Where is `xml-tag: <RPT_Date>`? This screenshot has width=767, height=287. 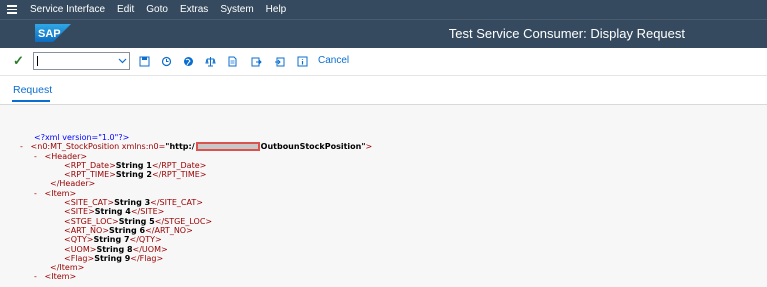 xml-tag: <RPT_Date> is located at coordinates (90, 165).